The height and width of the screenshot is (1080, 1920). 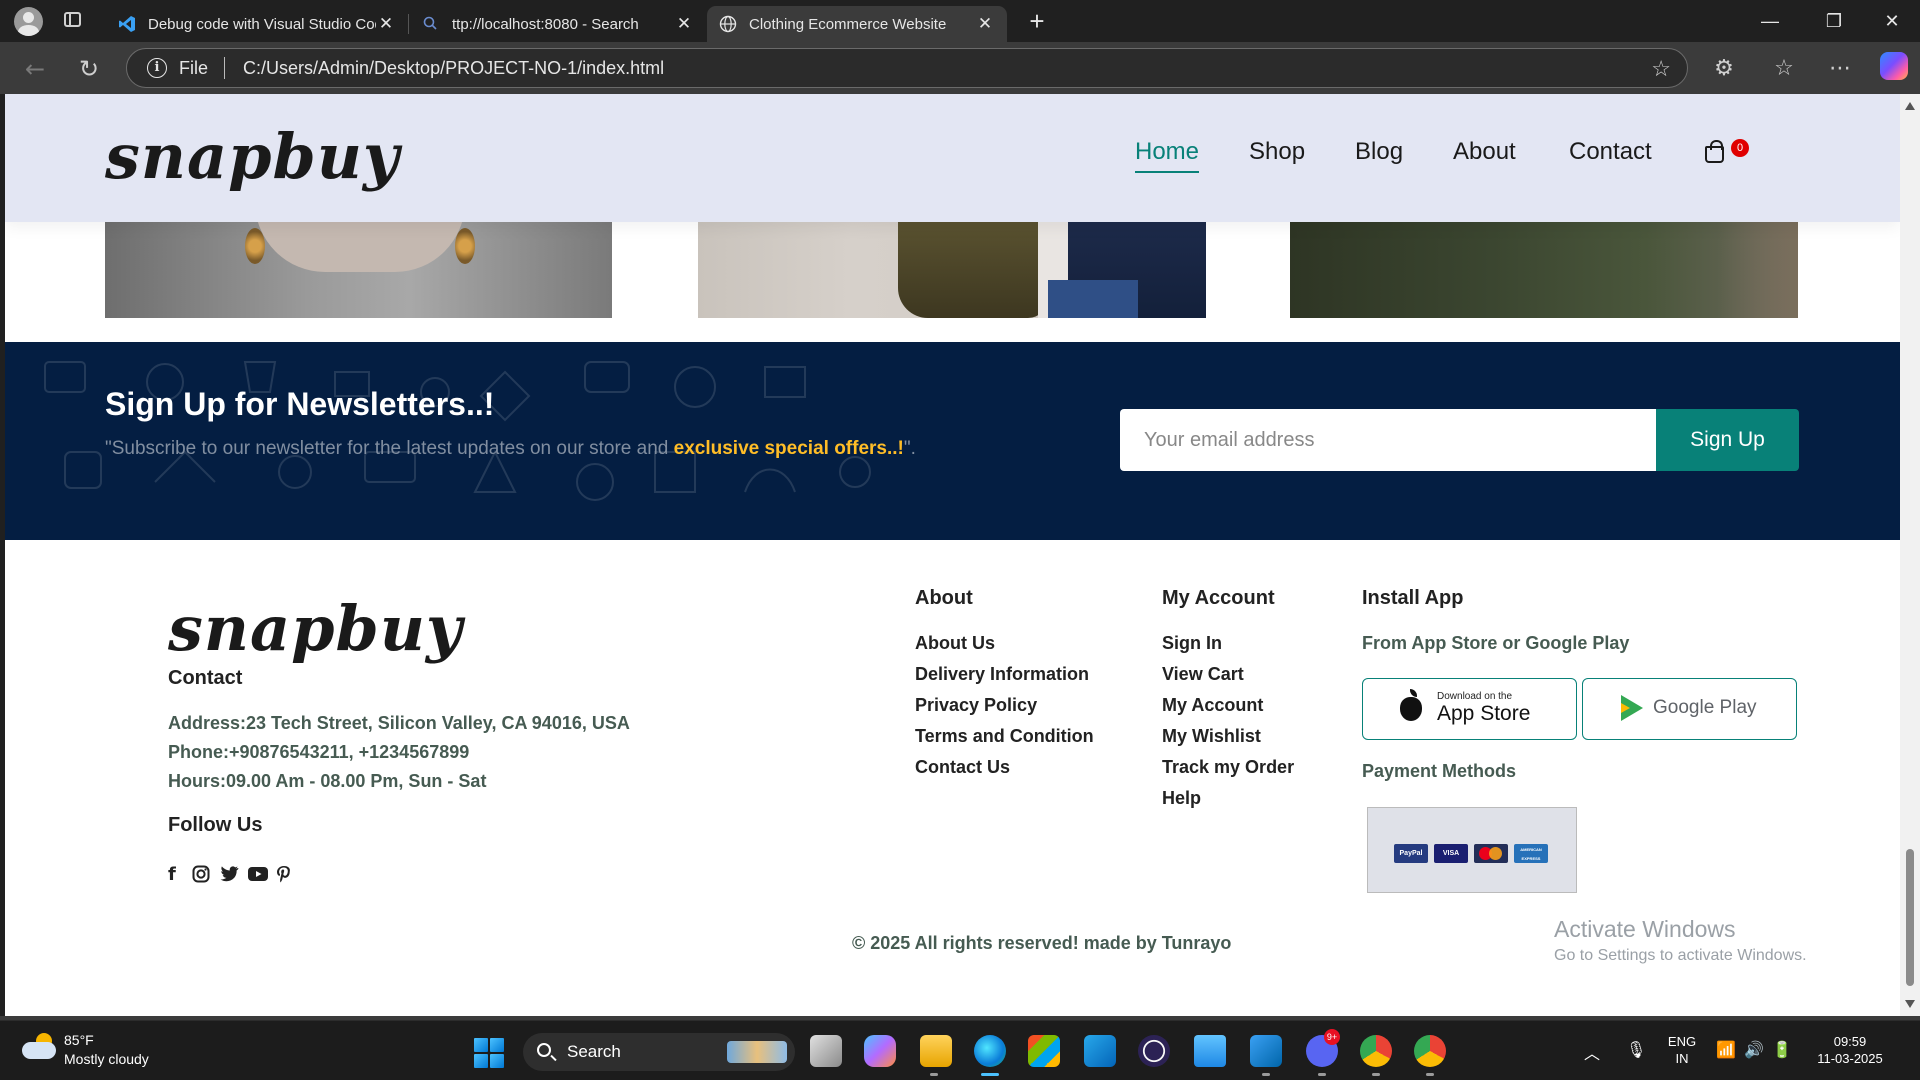 What do you see at coordinates (1266, 1051) in the screenshot?
I see `vscode-app-icon` at bounding box center [1266, 1051].